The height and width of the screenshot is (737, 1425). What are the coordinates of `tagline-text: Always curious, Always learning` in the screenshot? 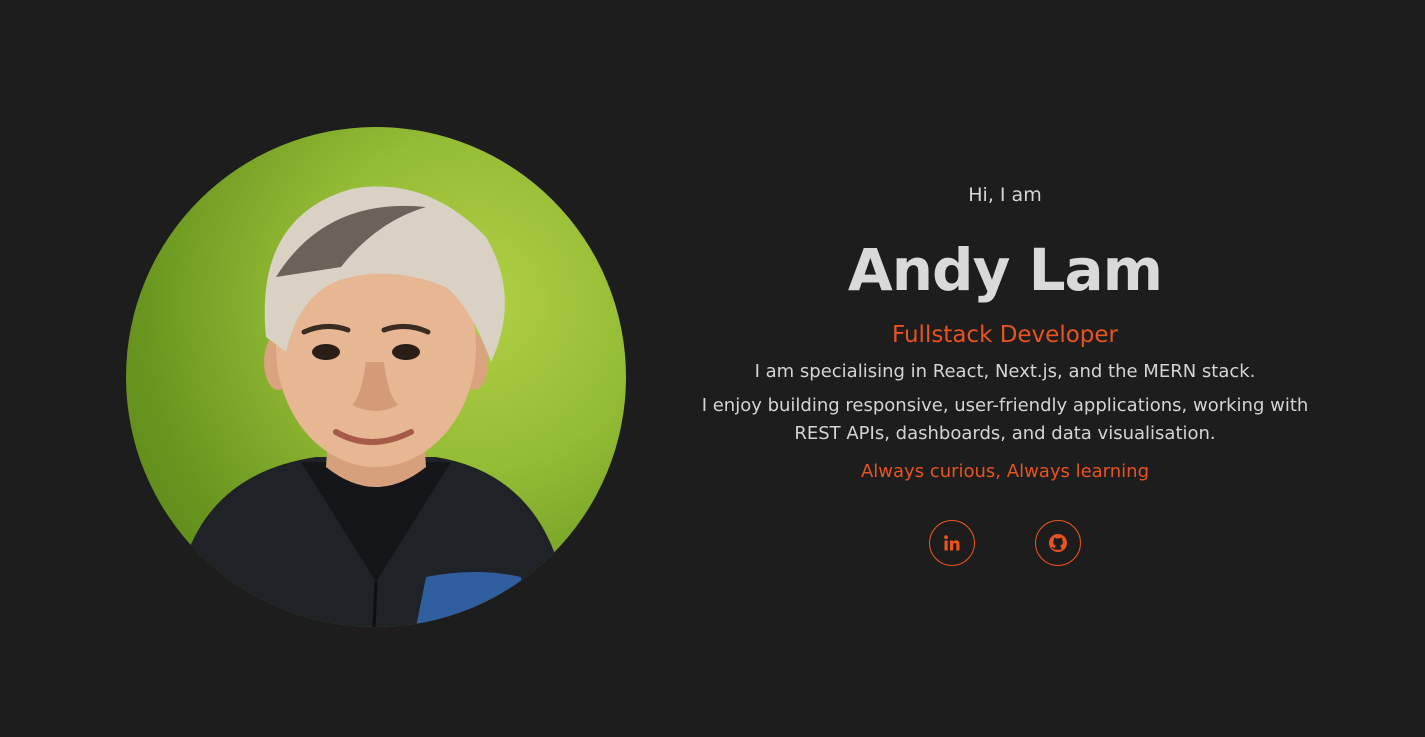 It's located at (1005, 471).